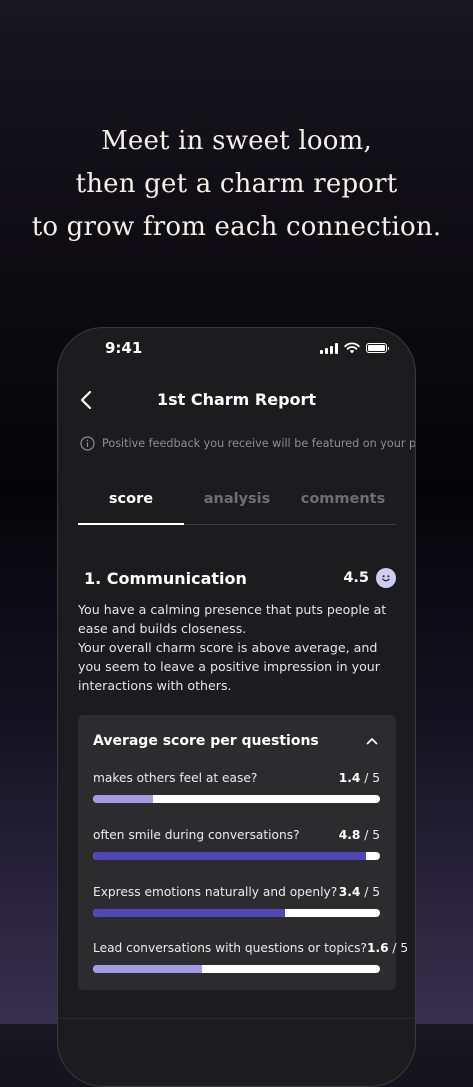  Describe the element at coordinates (387, 948) in the screenshot. I see `question-score: 1.6 / 5` at that location.